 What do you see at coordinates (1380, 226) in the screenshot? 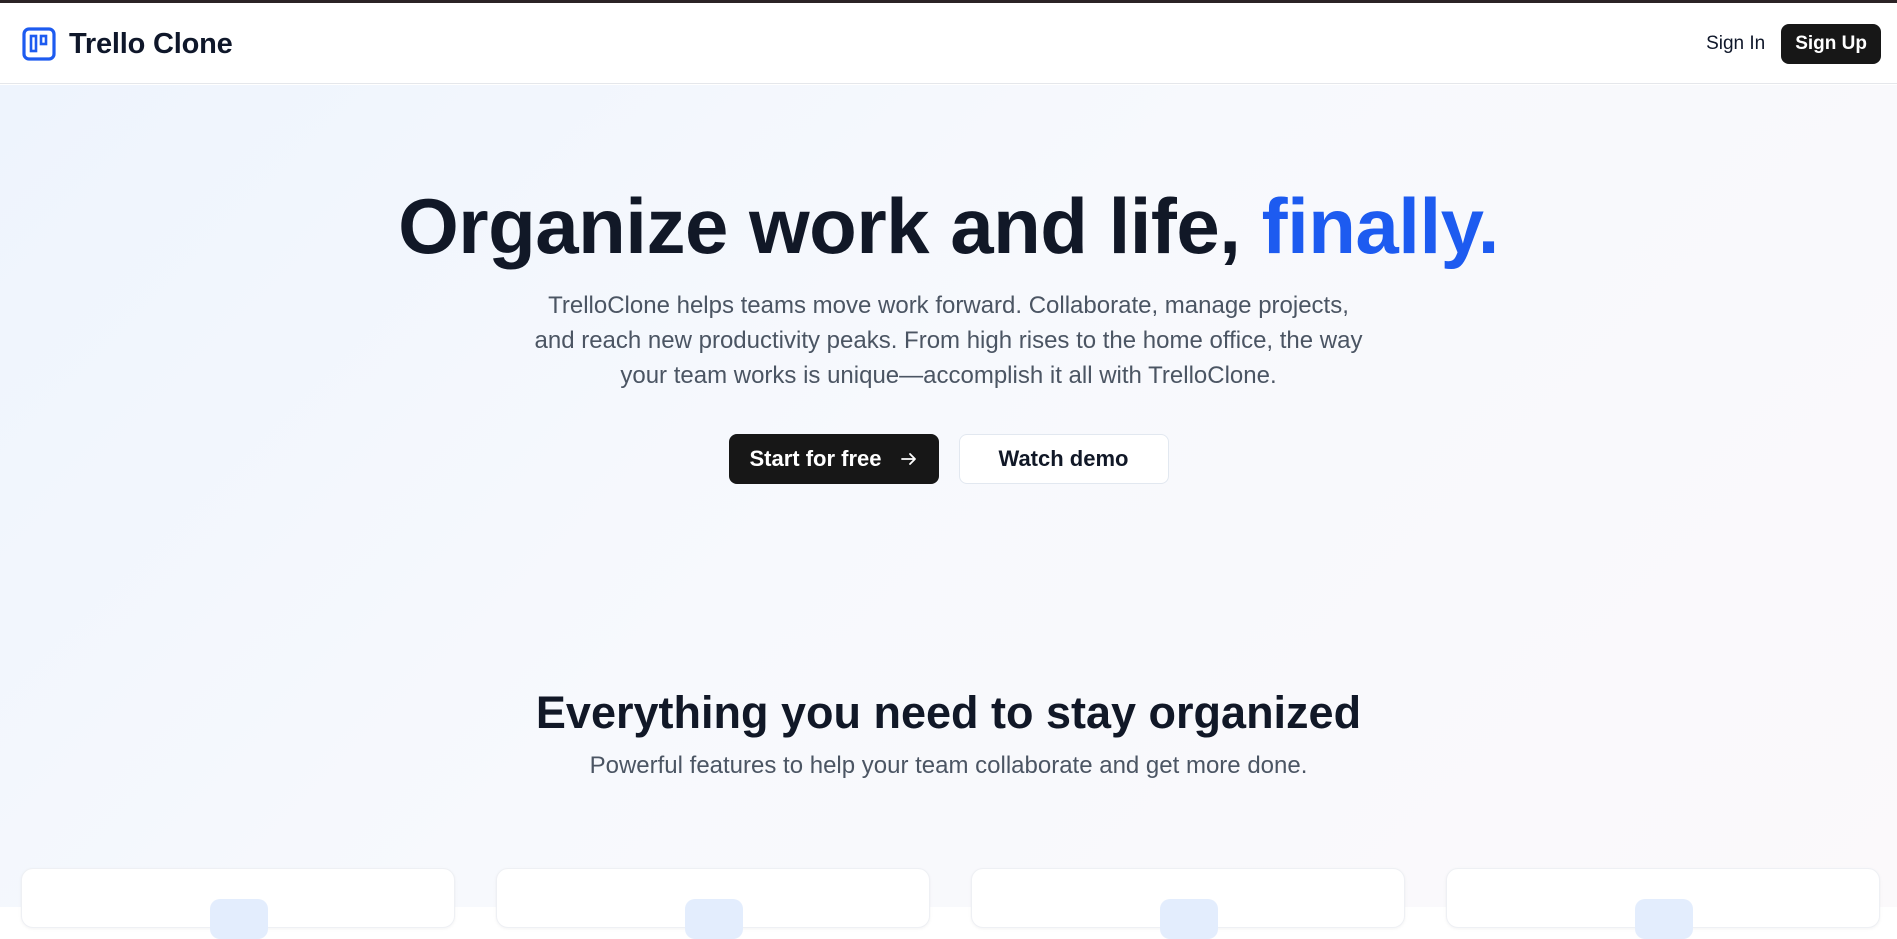
I see `hero-title-accent: finally.` at bounding box center [1380, 226].